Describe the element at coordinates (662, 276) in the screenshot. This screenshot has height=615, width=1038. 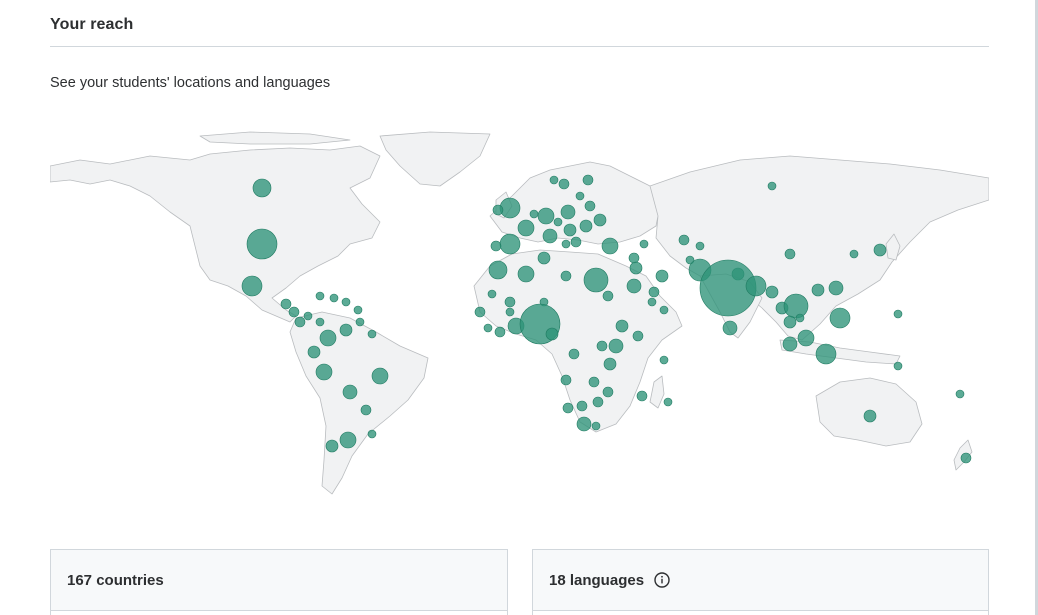
I see `bubble-iran` at that location.